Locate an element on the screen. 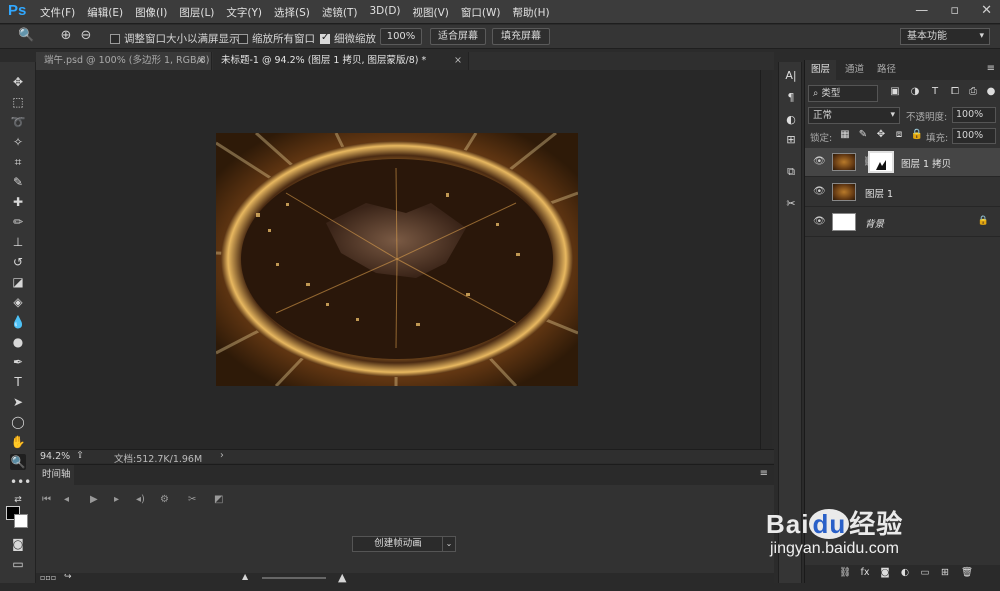 This screenshot has width=1000, height=591. eraser-tool-icon: ◪ is located at coordinates (18, 282).